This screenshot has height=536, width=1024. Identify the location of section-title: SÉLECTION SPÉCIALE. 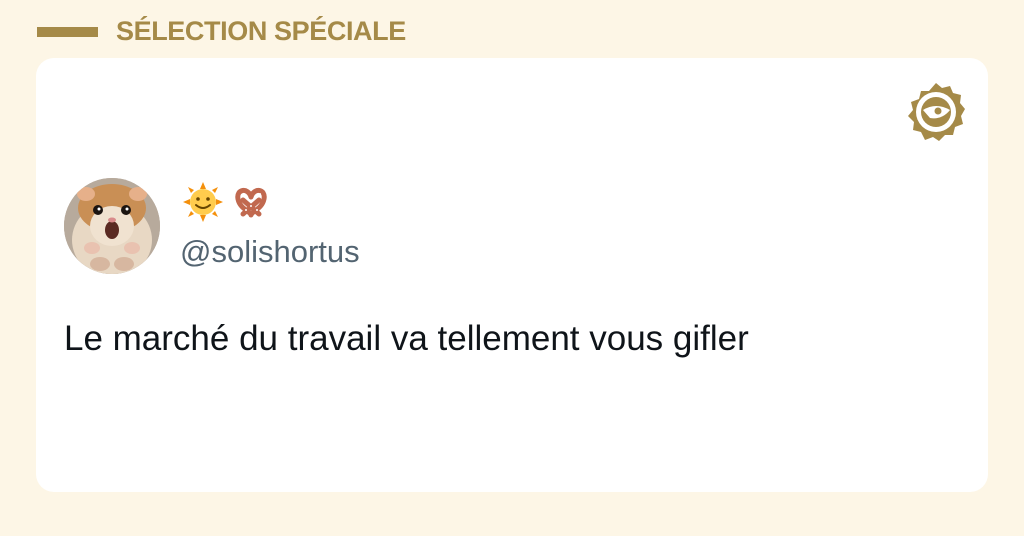
(261, 31).